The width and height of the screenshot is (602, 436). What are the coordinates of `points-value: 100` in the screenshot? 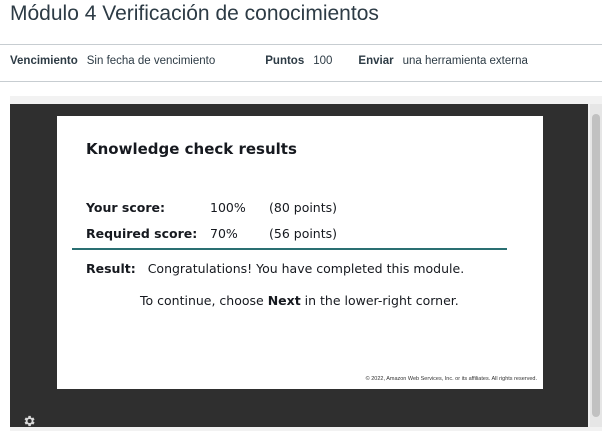 It's located at (323, 61).